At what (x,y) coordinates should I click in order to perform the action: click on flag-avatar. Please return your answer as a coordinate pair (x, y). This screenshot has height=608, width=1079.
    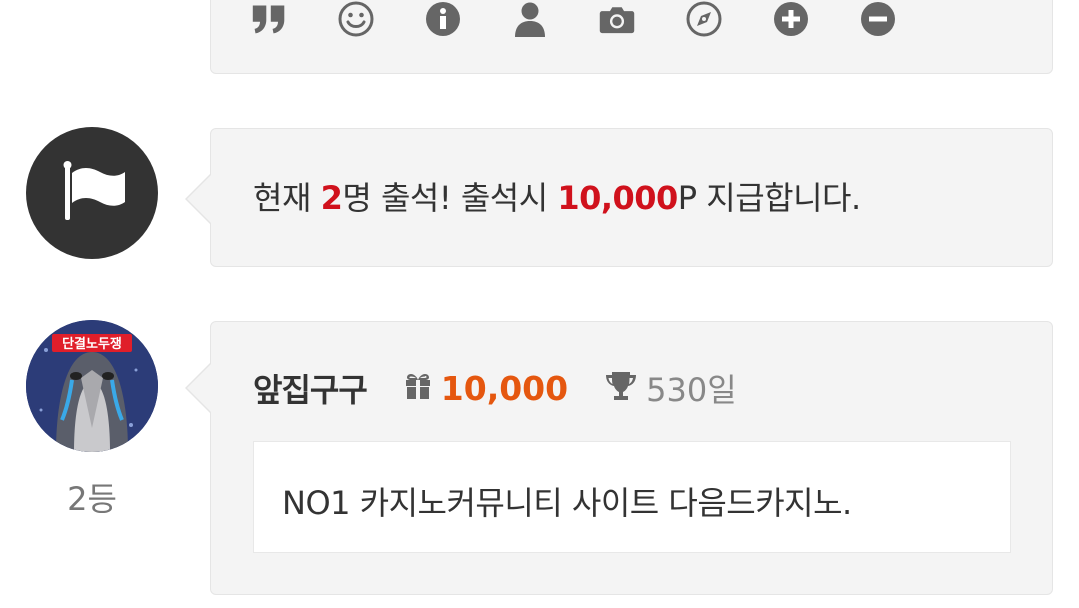
    Looking at the image, I should click on (92, 193).